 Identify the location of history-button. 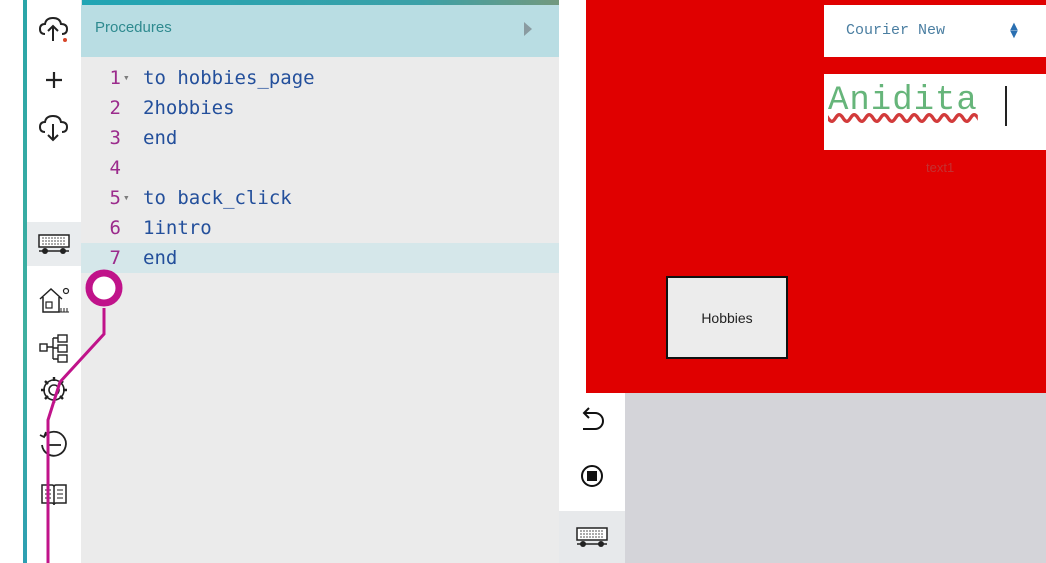
(54, 444).